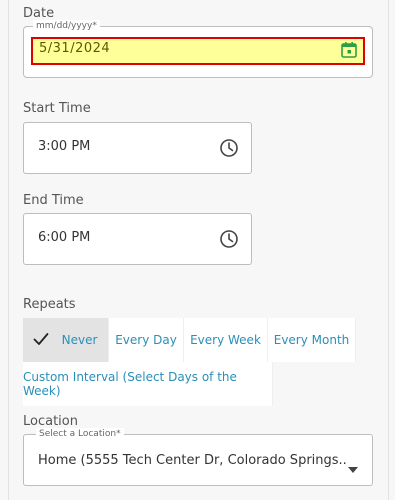  What do you see at coordinates (49, 304) in the screenshot?
I see `repeats-label: Repeats` at bounding box center [49, 304].